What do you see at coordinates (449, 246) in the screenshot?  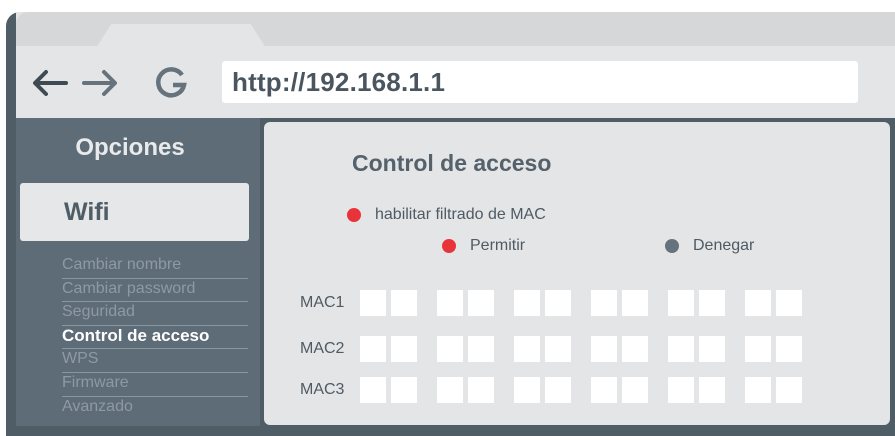 I see `permit-radio-dot` at bounding box center [449, 246].